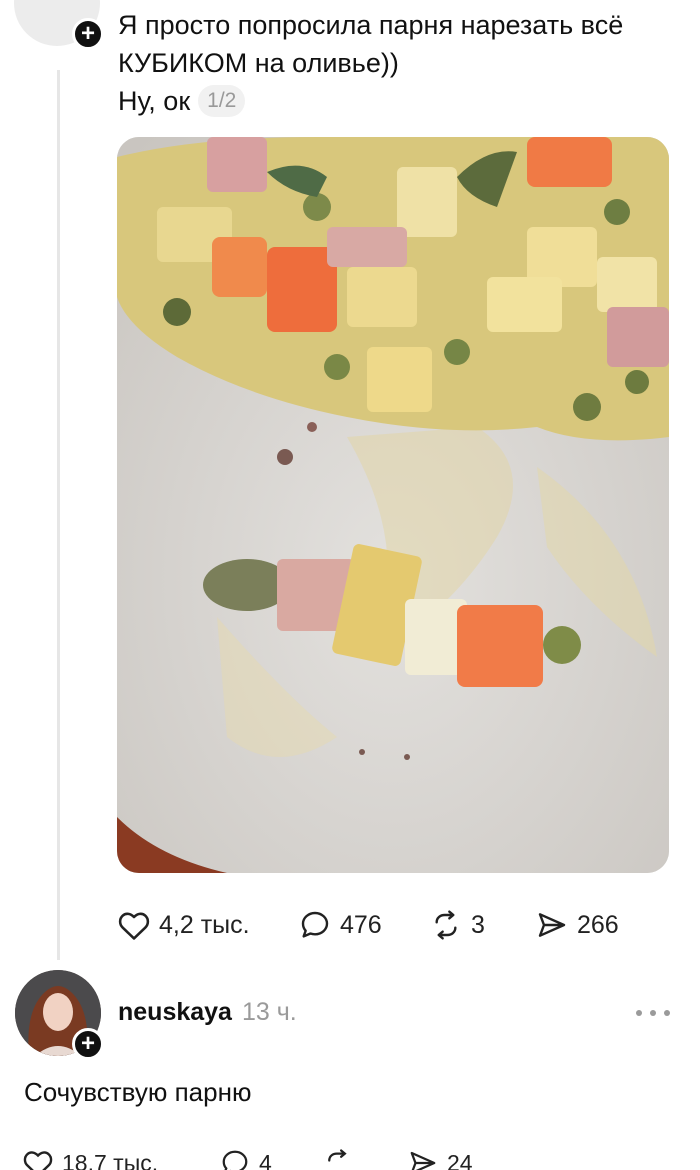 The height and width of the screenshot is (1170, 700). I want to click on comment-reply-count: 4, so click(265, 1159).